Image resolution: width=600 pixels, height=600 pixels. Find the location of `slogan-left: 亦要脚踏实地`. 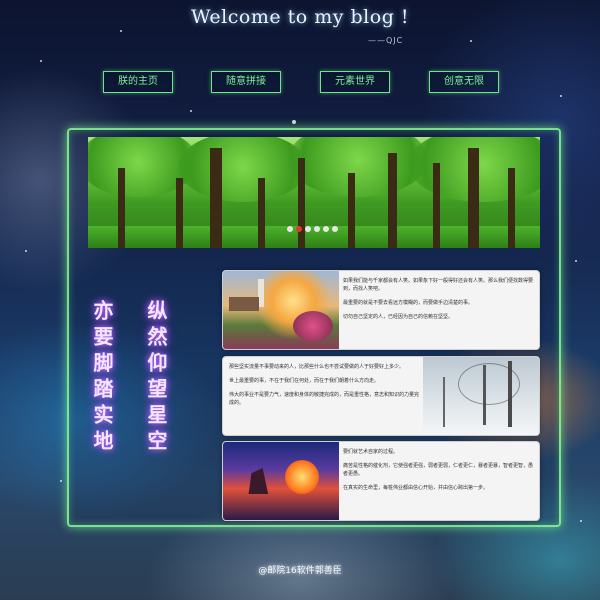

slogan-left: 亦要脚踏实地 is located at coordinates (102, 378).